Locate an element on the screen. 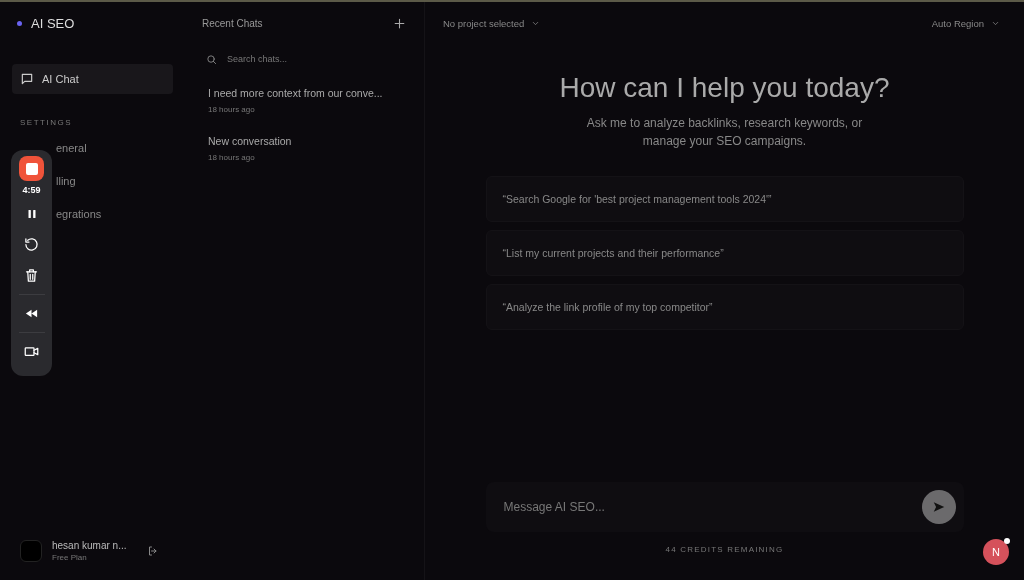  new-chat-button is located at coordinates (399, 23).